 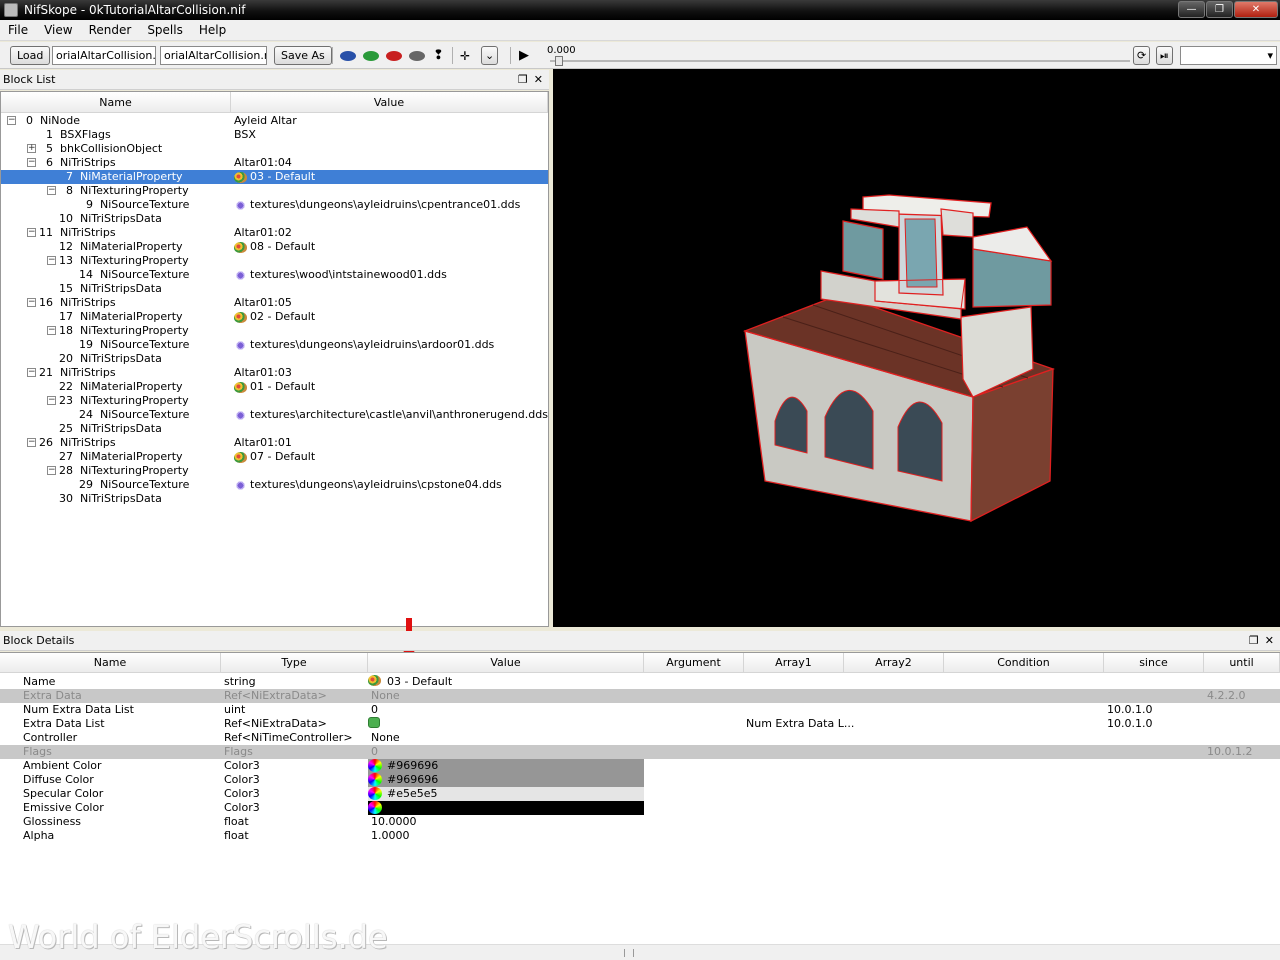 What do you see at coordinates (274, 191) in the screenshot?
I see `tree-row: −8 NiTexturingProperty` at bounding box center [274, 191].